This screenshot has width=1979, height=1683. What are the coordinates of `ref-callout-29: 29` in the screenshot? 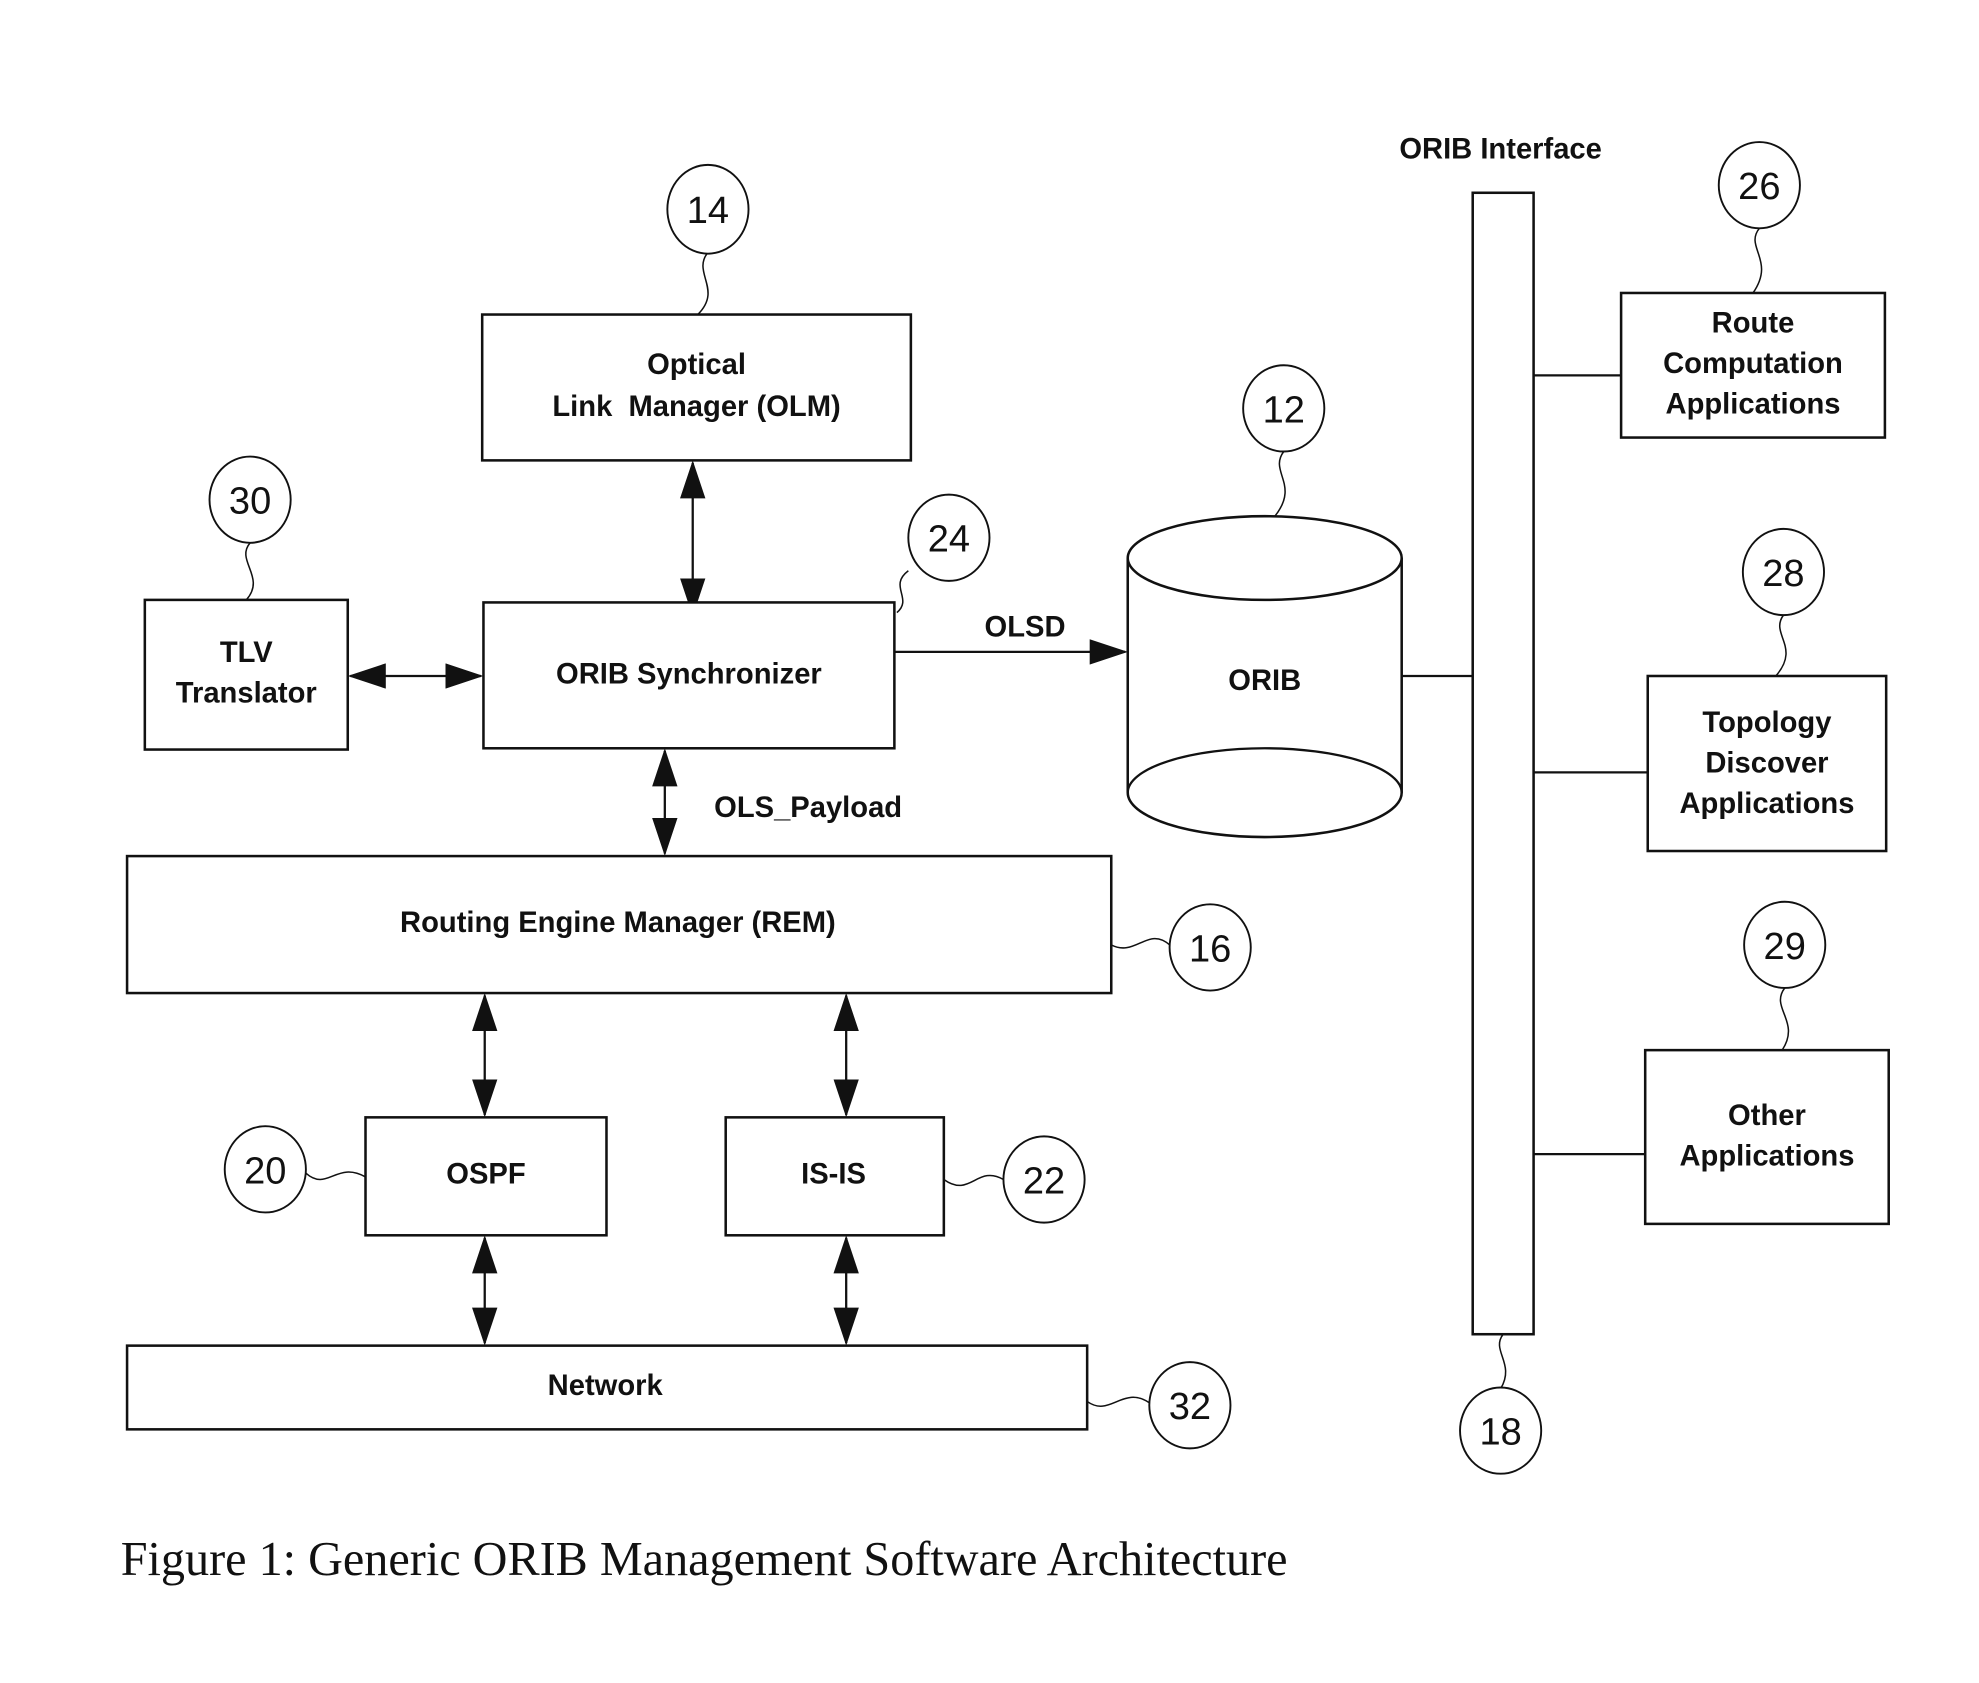 It's located at (1785, 944).